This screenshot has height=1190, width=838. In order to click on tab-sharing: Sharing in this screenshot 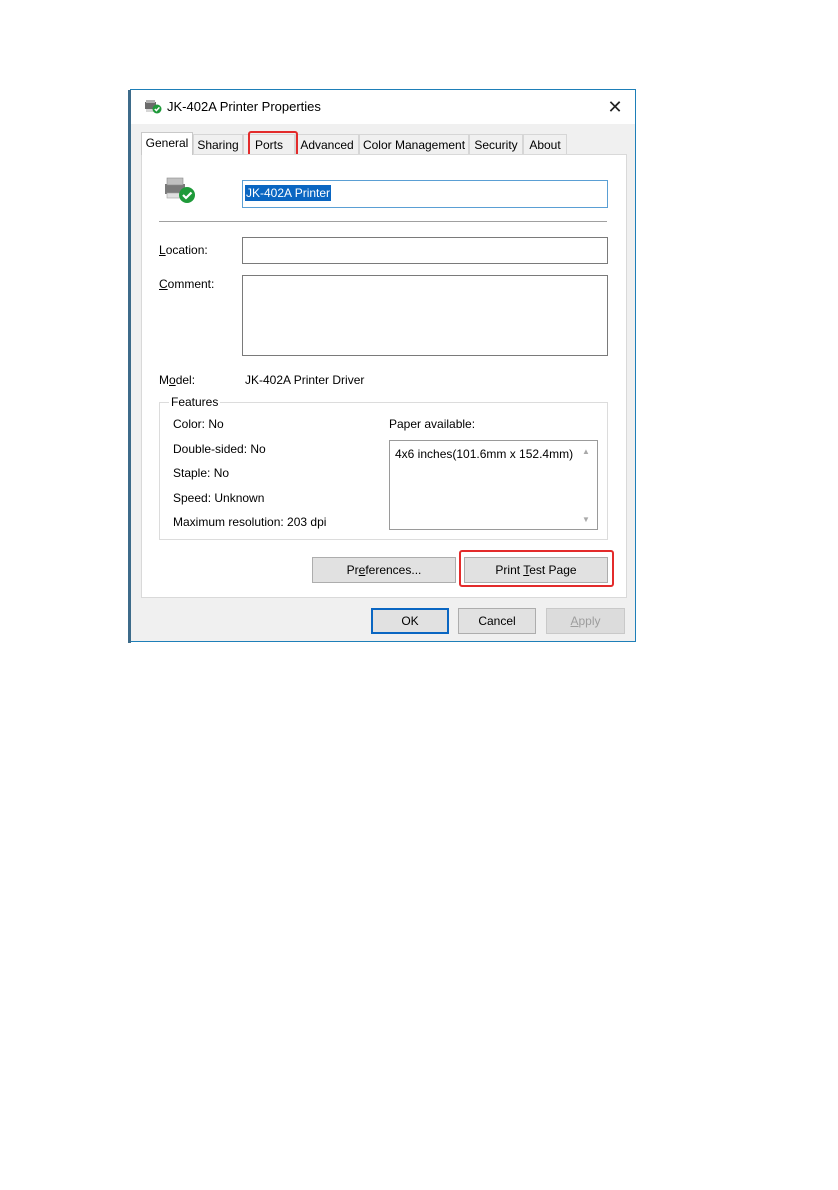, I will do `click(218, 144)`.